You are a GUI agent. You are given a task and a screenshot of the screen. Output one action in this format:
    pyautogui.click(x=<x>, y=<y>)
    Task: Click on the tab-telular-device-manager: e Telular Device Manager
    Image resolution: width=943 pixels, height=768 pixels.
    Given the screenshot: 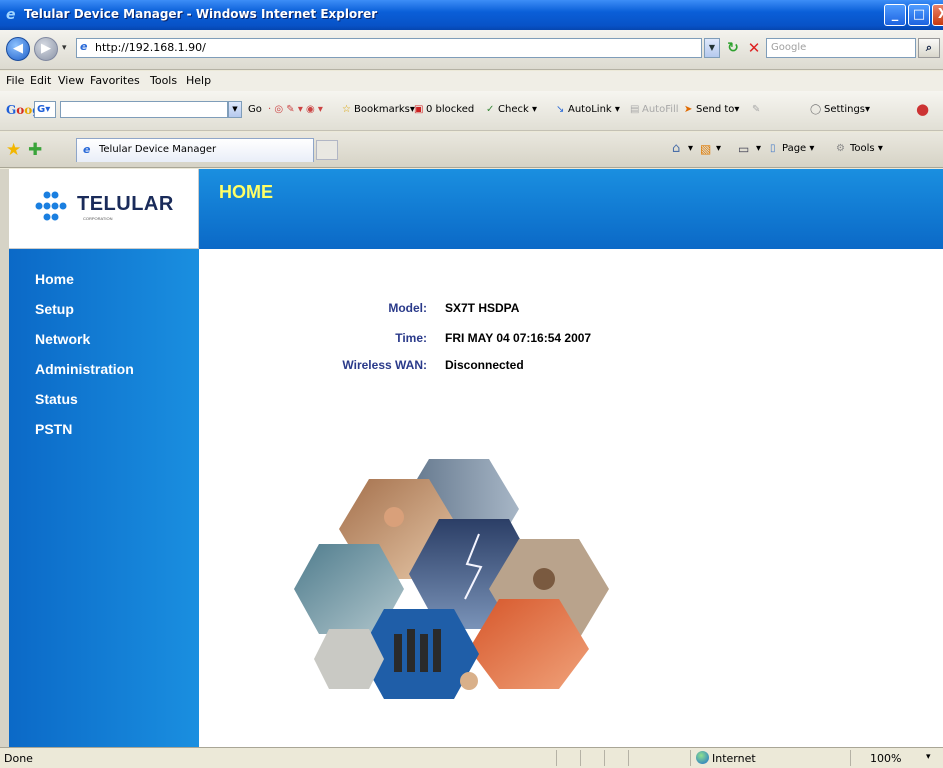 What is the action you would take?
    pyautogui.click(x=195, y=150)
    